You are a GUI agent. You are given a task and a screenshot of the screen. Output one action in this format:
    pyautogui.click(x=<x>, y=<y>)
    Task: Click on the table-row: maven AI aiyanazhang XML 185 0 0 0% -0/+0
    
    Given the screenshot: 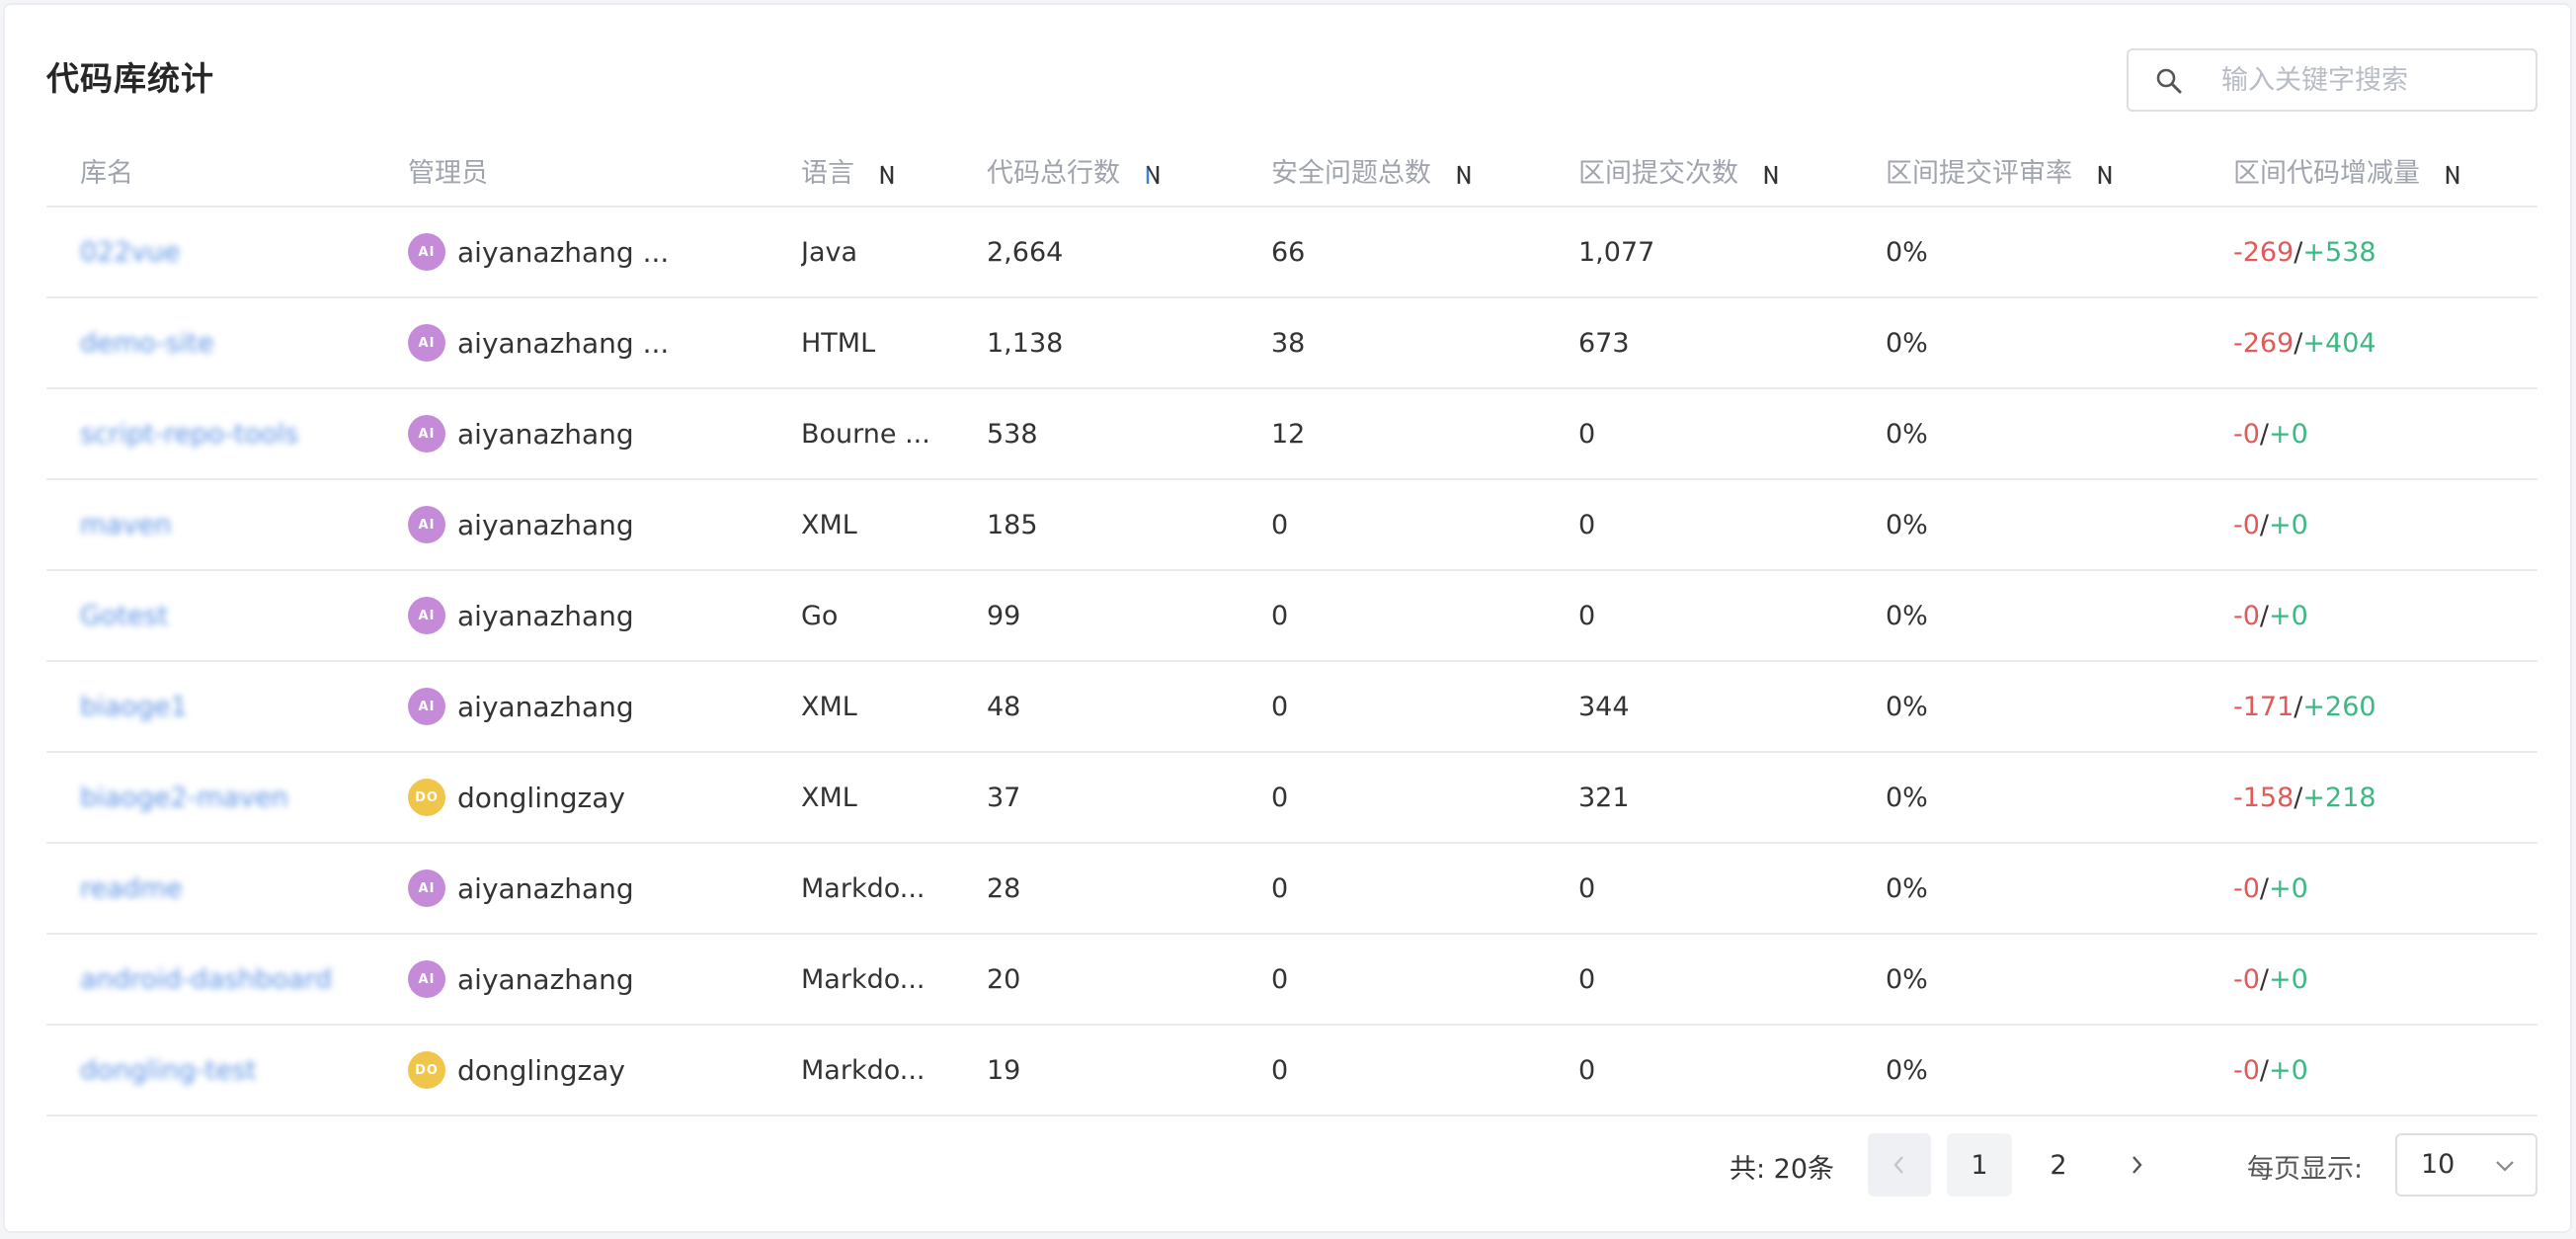 What is the action you would take?
    pyautogui.click(x=1291, y=525)
    